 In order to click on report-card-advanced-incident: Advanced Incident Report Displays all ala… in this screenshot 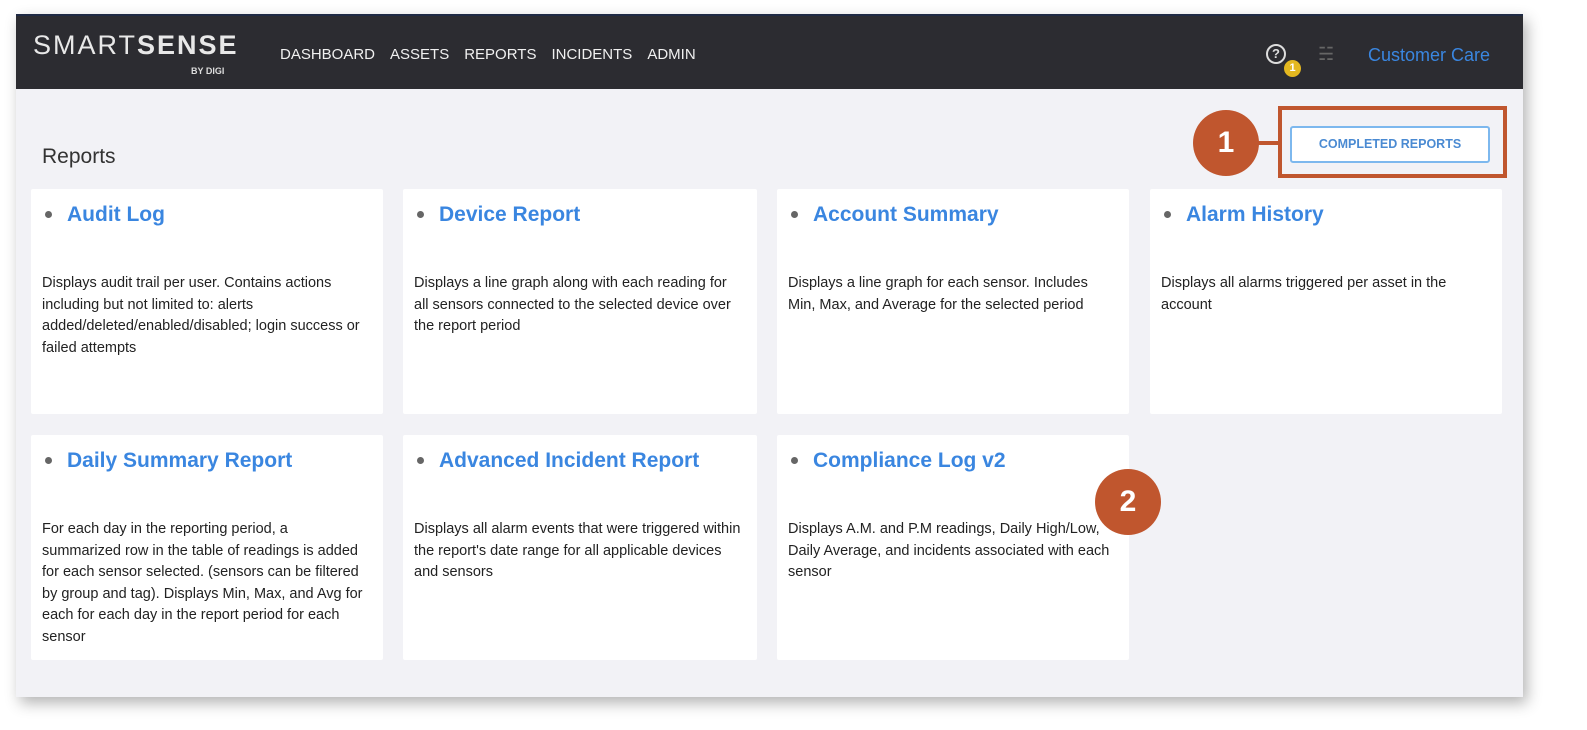, I will do `click(580, 547)`.